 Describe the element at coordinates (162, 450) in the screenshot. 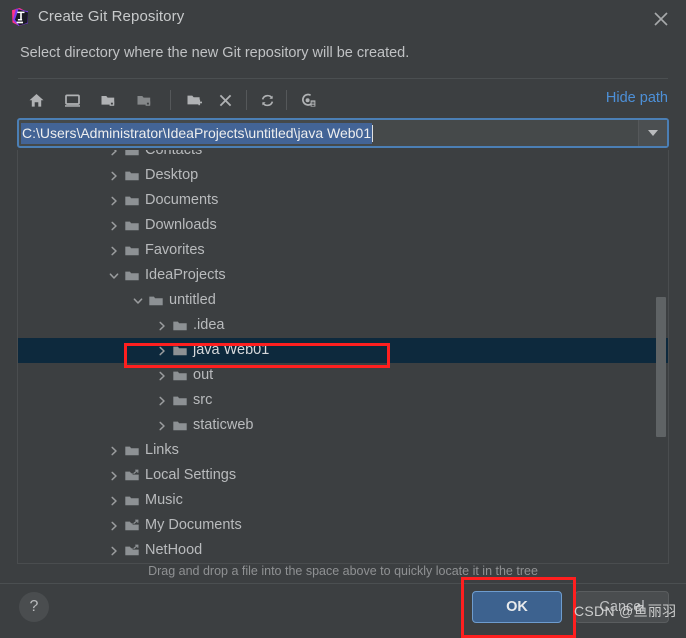

I see `tree-item-label: Links` at that location.